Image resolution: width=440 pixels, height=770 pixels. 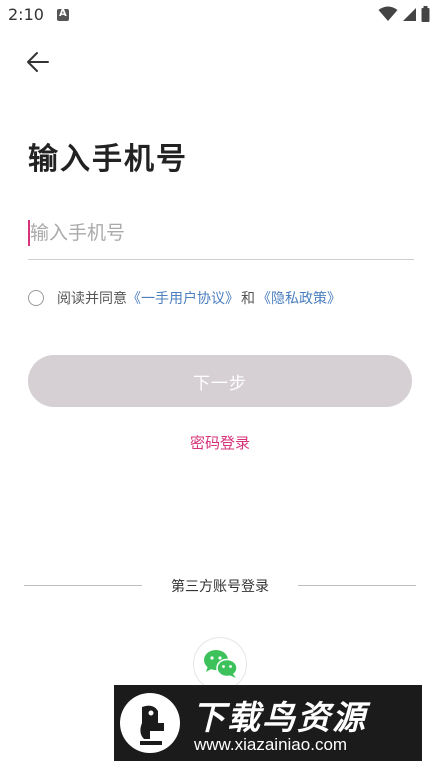 I want to click on third-party-divider: 第三方账号登录, so click(x=220, y=586).